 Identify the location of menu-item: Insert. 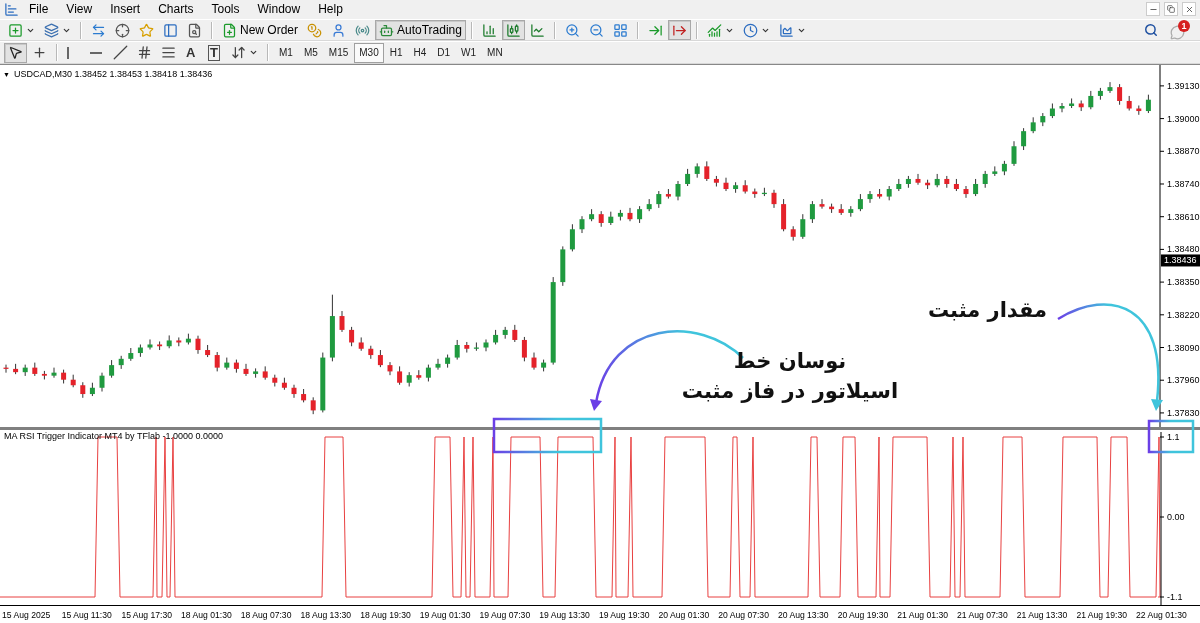
(125, 9).